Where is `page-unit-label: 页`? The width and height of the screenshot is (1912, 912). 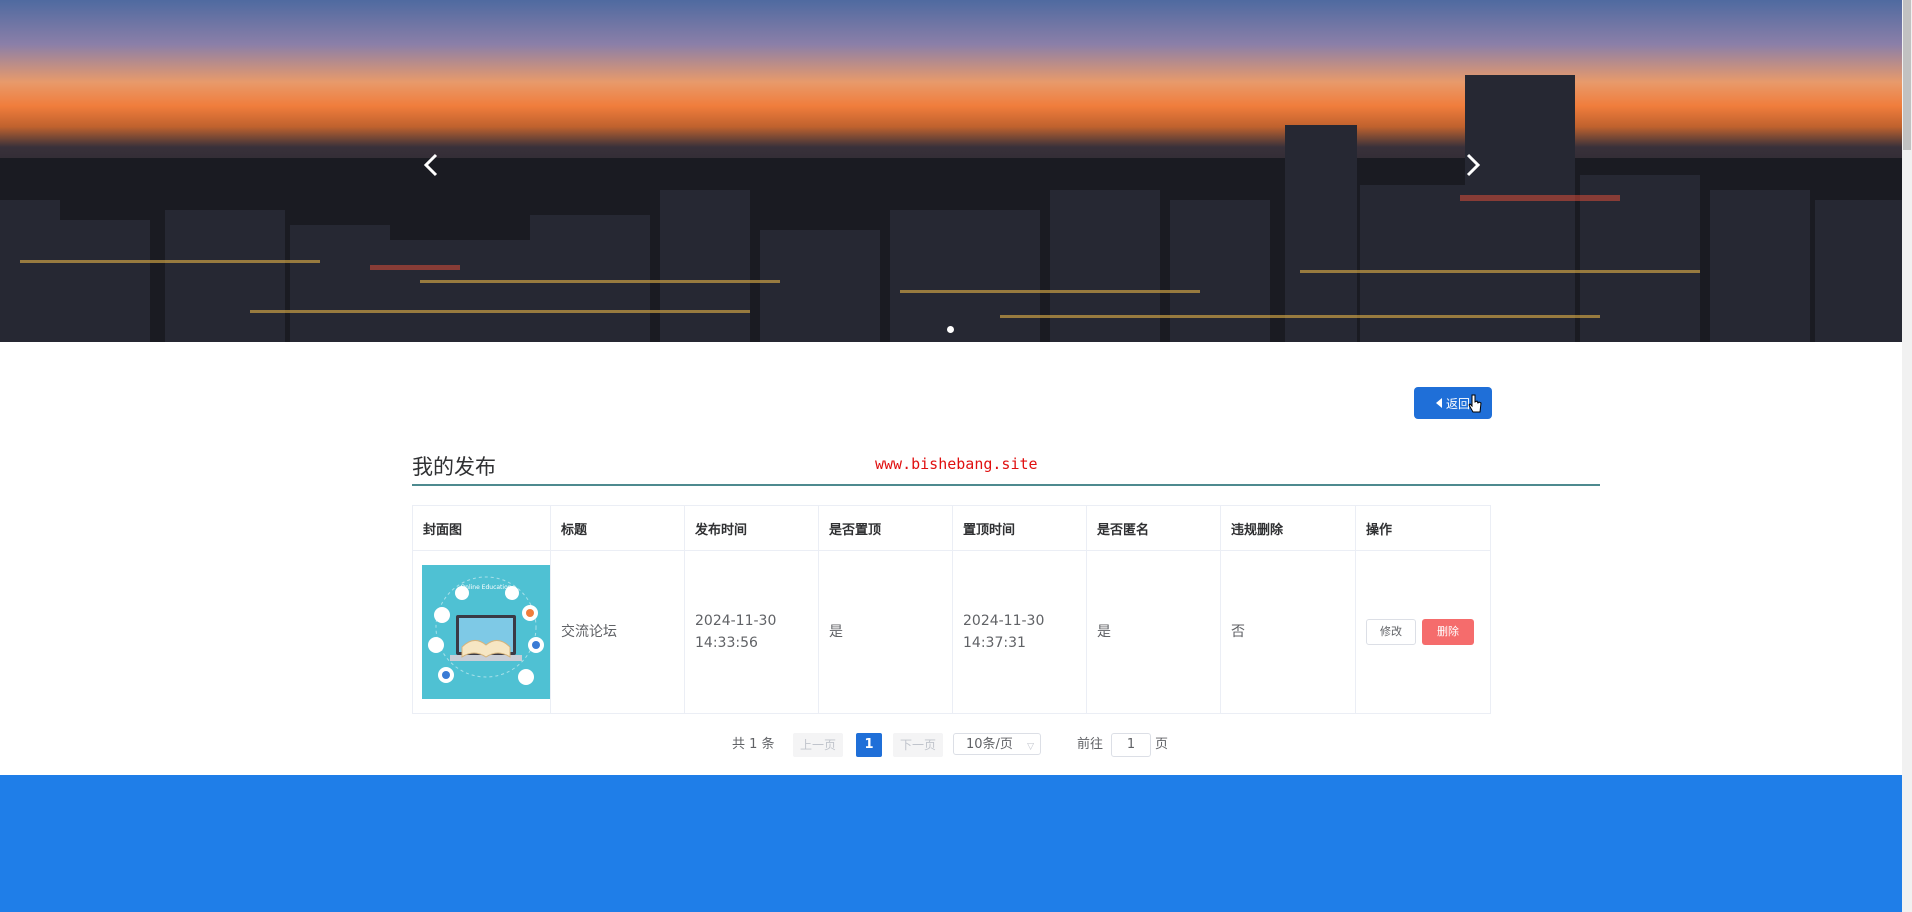 page-unit-label: 页 is located at coordinates (1162, 744).